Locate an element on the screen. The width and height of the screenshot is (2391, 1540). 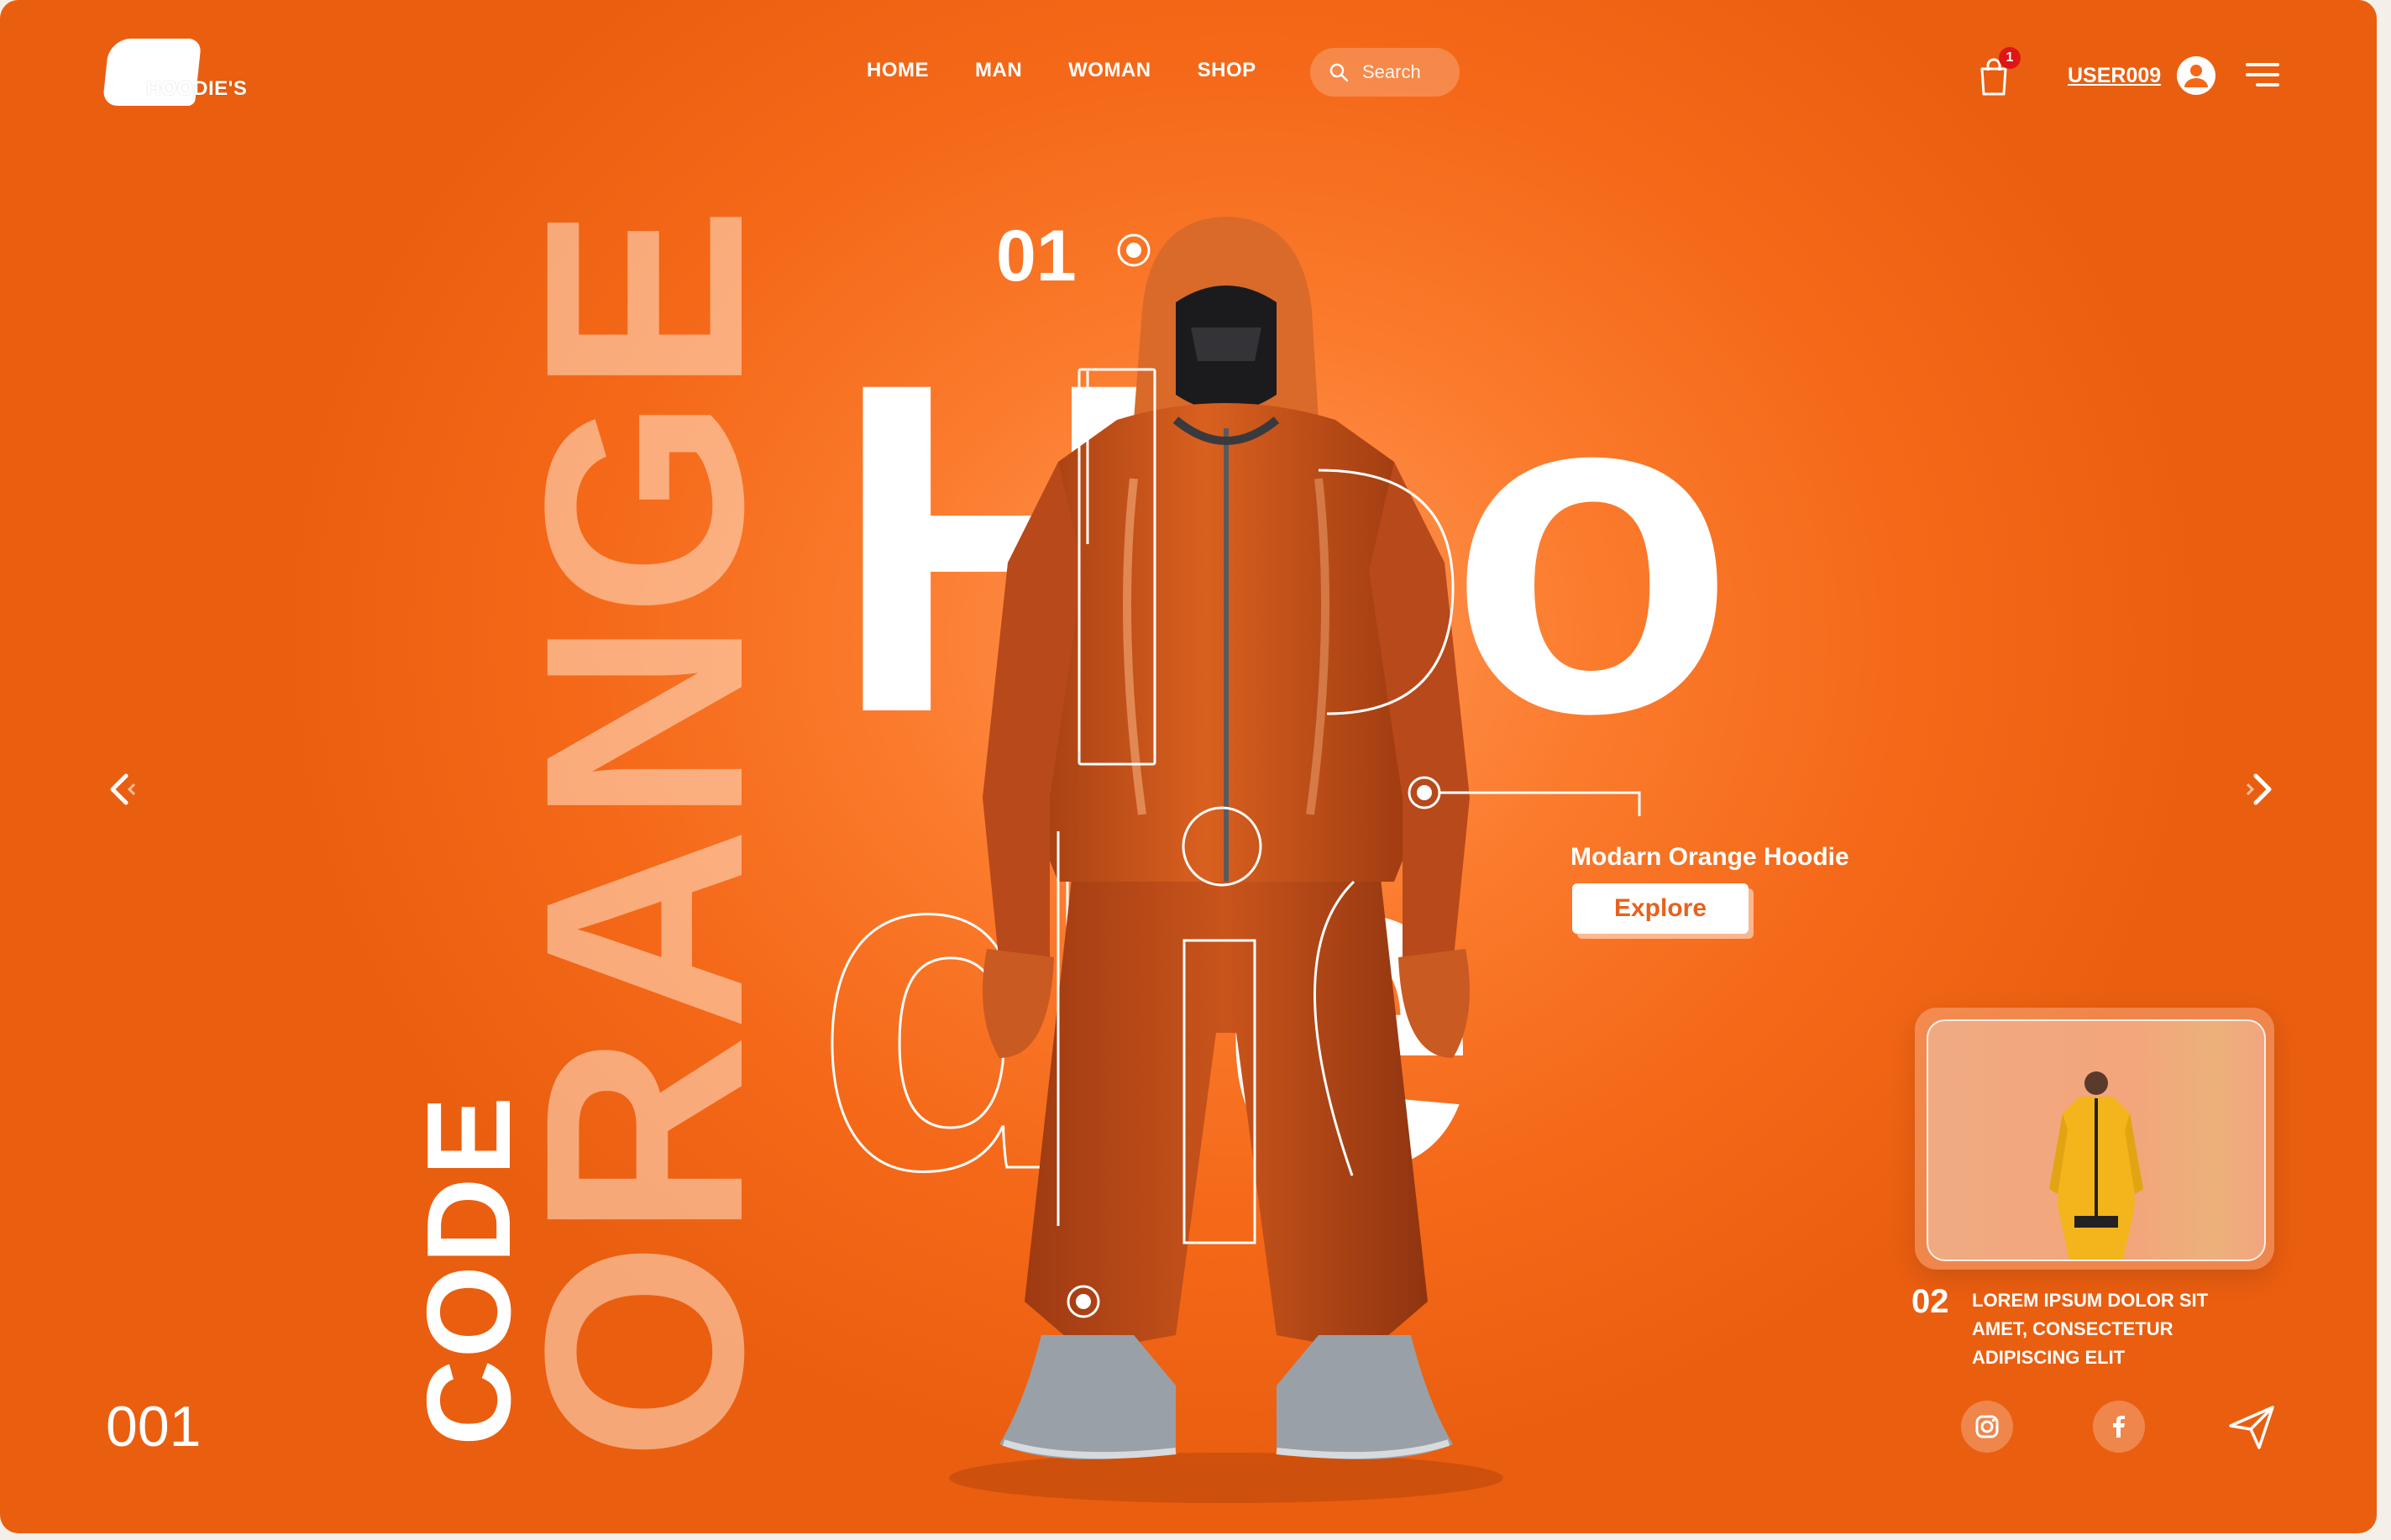
facebook-icon is located at coordinates (2119, 1427).